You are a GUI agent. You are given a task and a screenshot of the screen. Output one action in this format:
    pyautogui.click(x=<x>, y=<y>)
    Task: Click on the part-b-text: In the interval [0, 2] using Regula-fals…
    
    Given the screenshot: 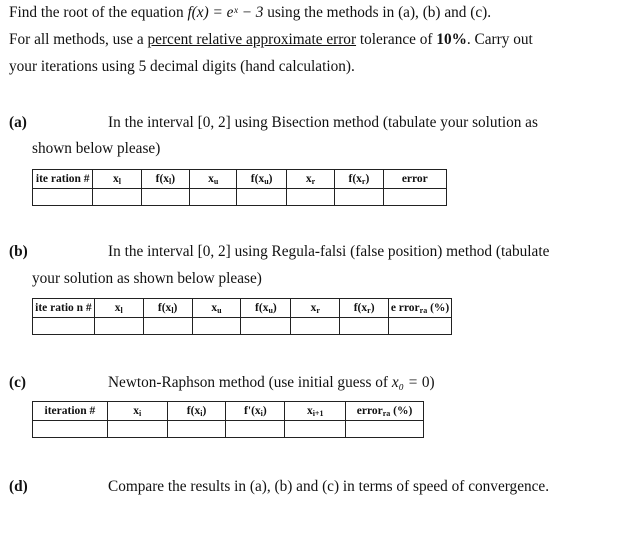 What is the action you would take?
    pyautogui.click(x=329, y=251)
    